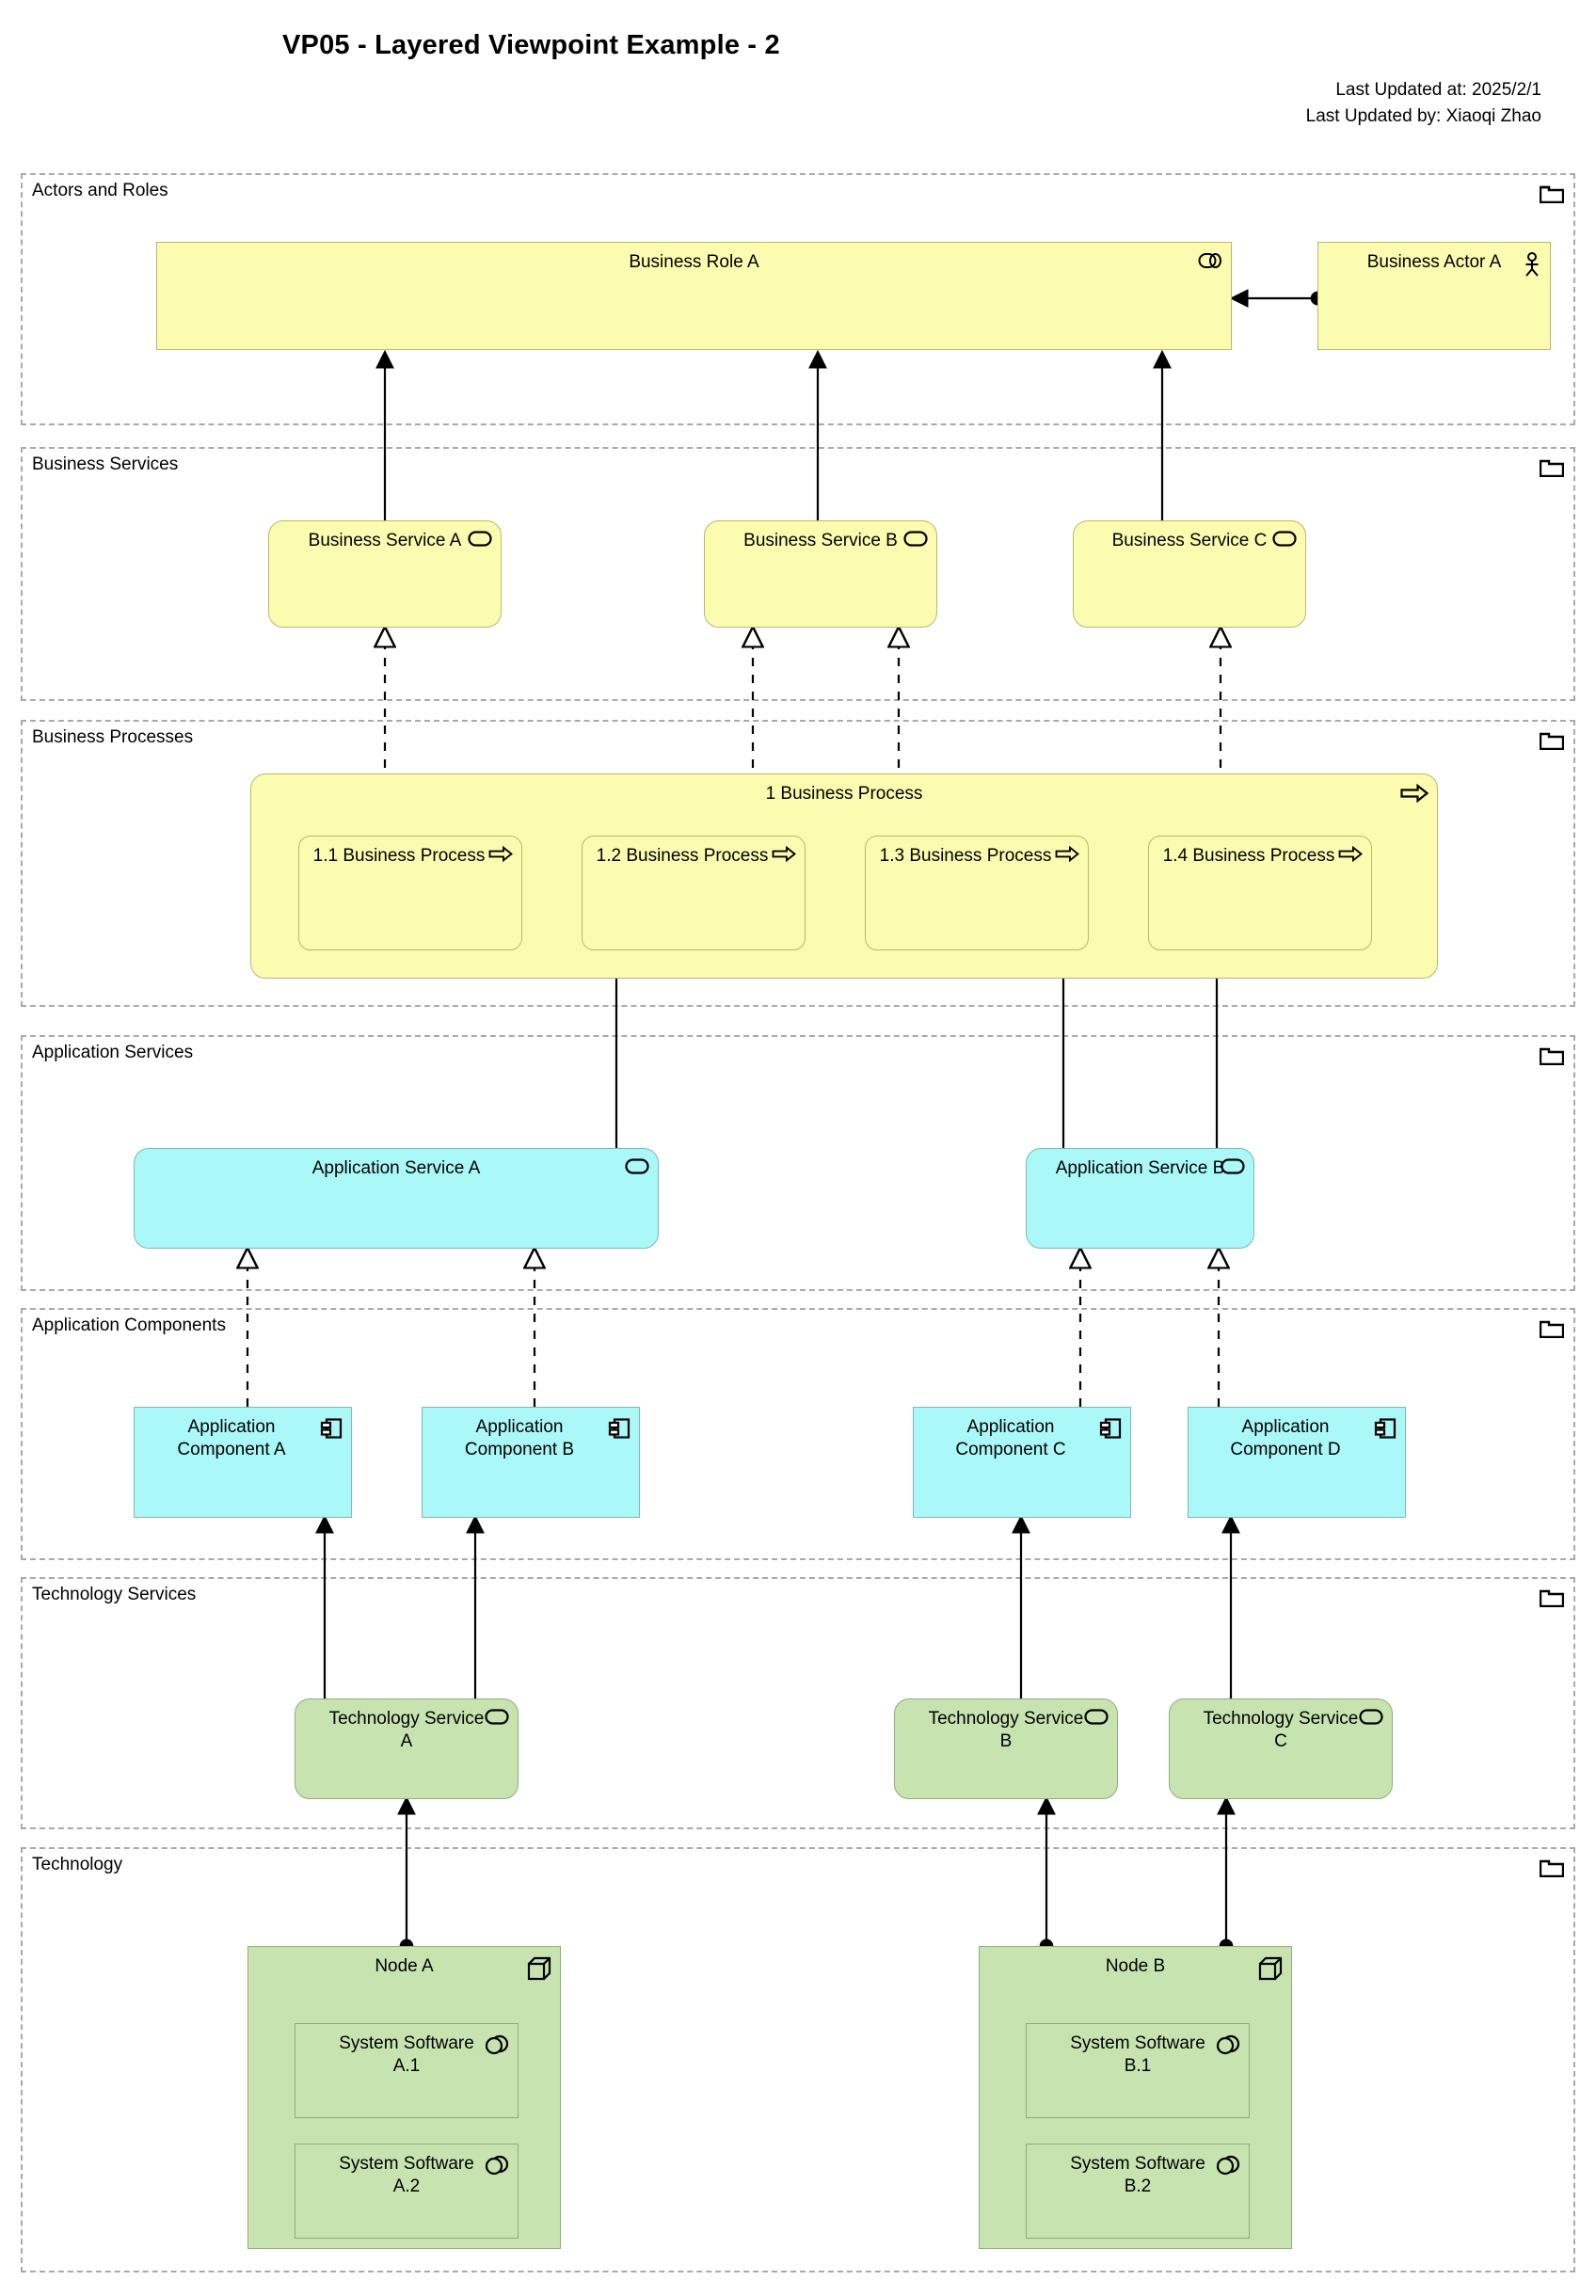  Describe the element at coordinates (1532, 264) in the screenshot. I see `business-actor-icon` at that location.